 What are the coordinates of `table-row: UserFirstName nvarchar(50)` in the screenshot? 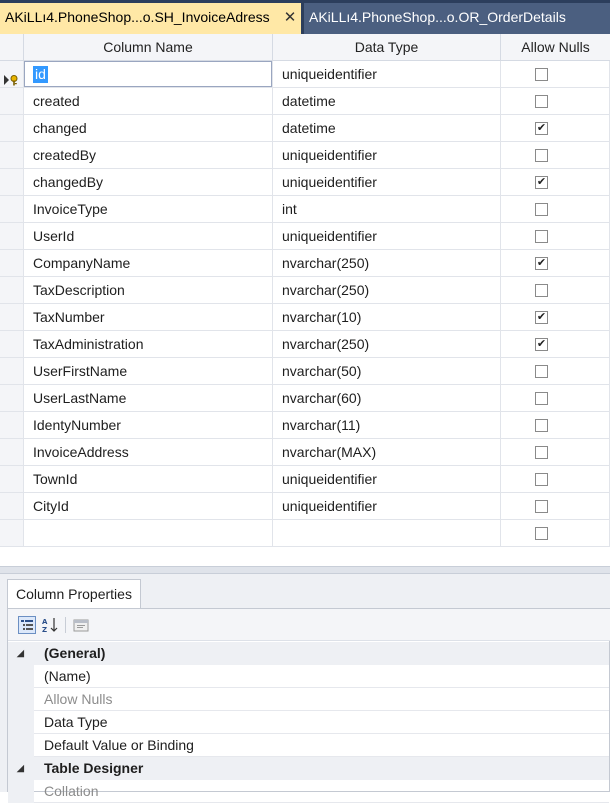 It's located at (305, 371).